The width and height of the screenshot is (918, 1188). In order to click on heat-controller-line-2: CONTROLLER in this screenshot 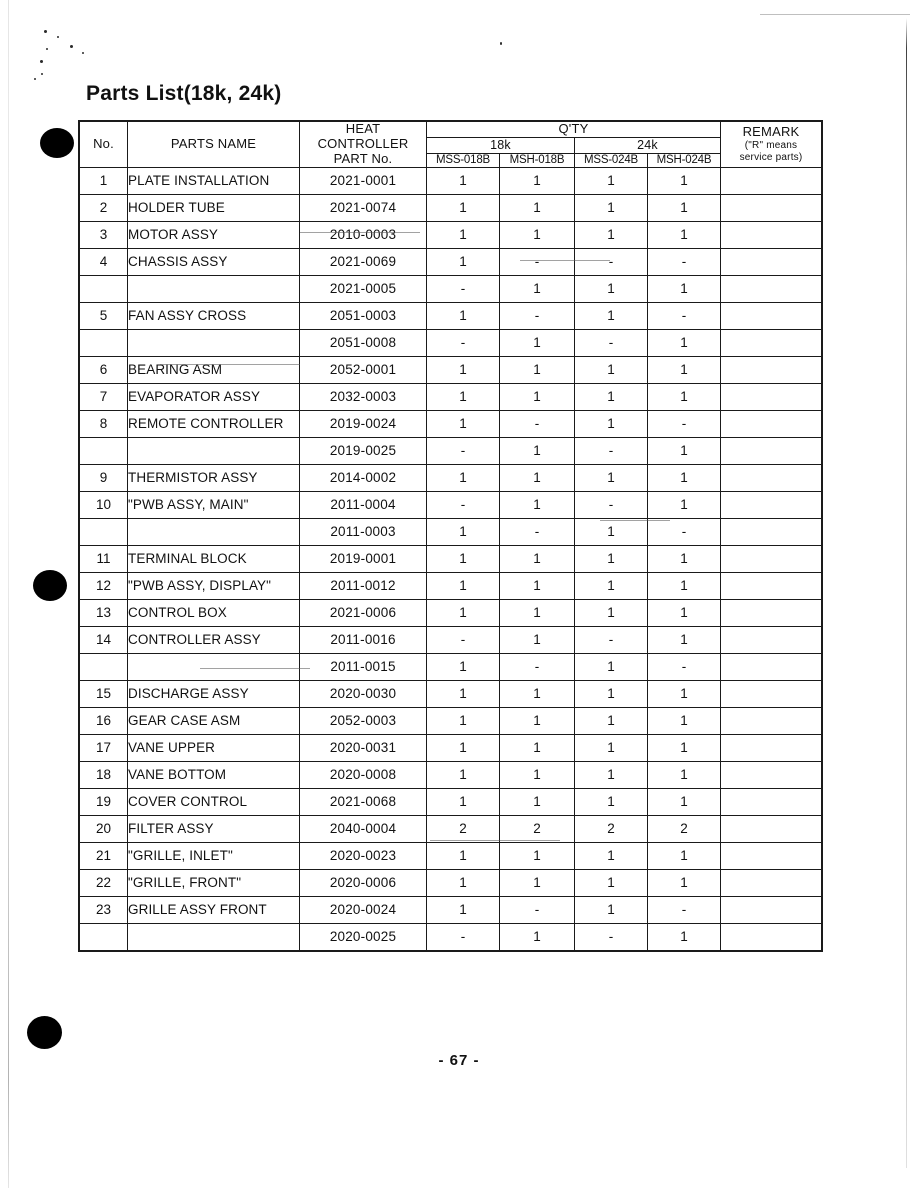, I will do `click(363, 143)`.